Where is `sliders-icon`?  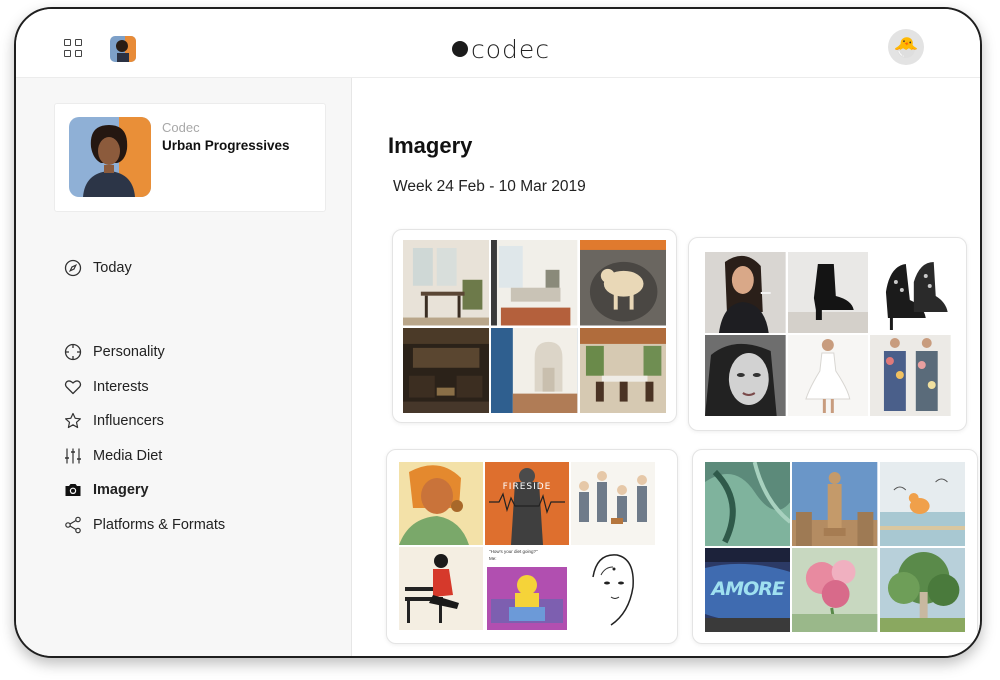
sliders-icon is located at coordinates (73, 456).